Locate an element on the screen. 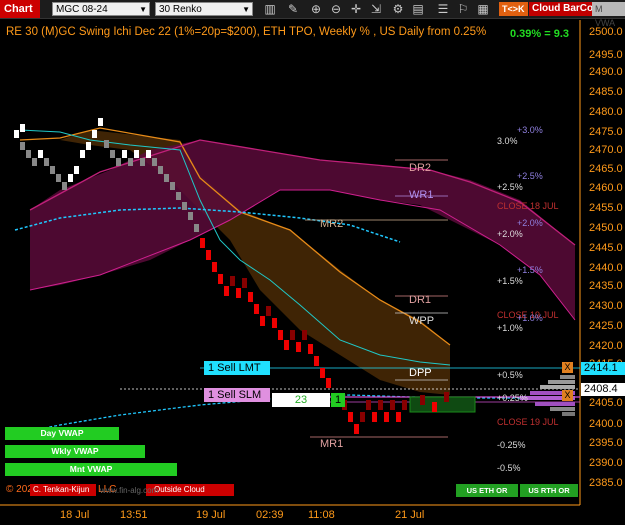 This screenshot has width=625, height=525. price-tick: 2460.0 is located at coordinates (606, 188).